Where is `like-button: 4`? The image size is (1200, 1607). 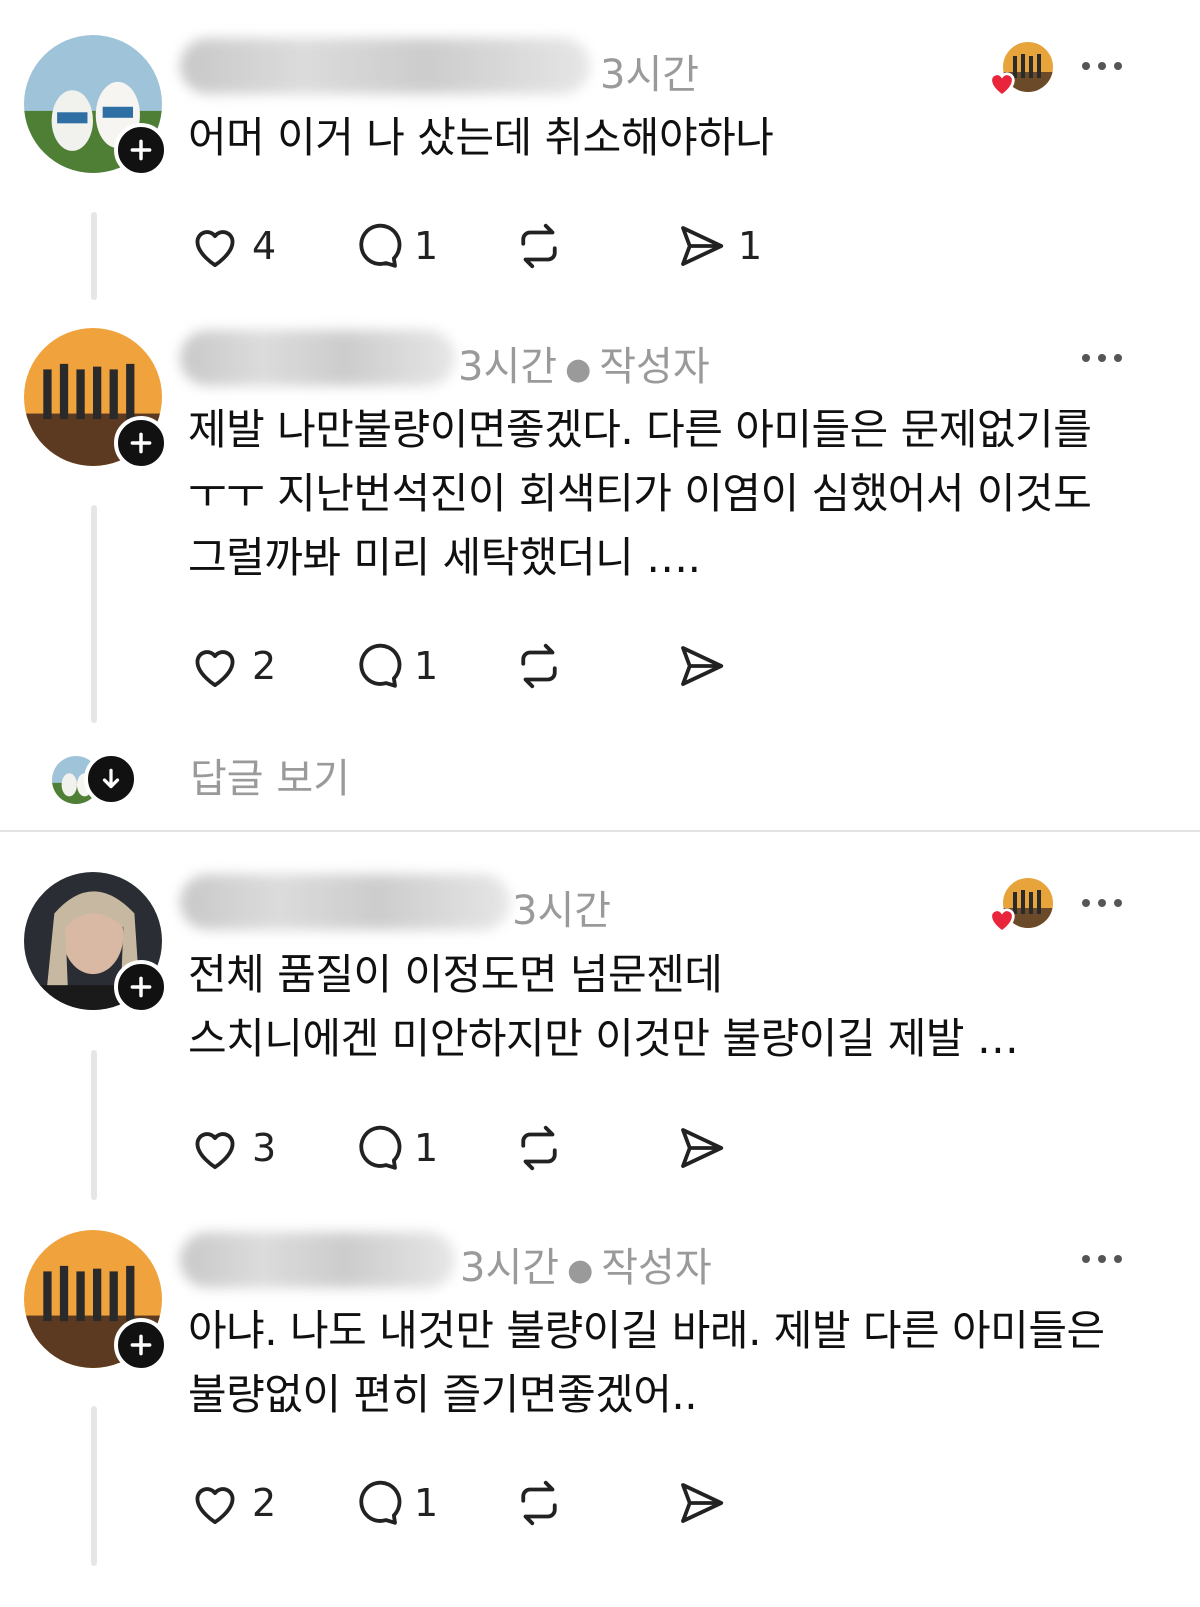
like-button: 4 is located at coordinates (269, 246).